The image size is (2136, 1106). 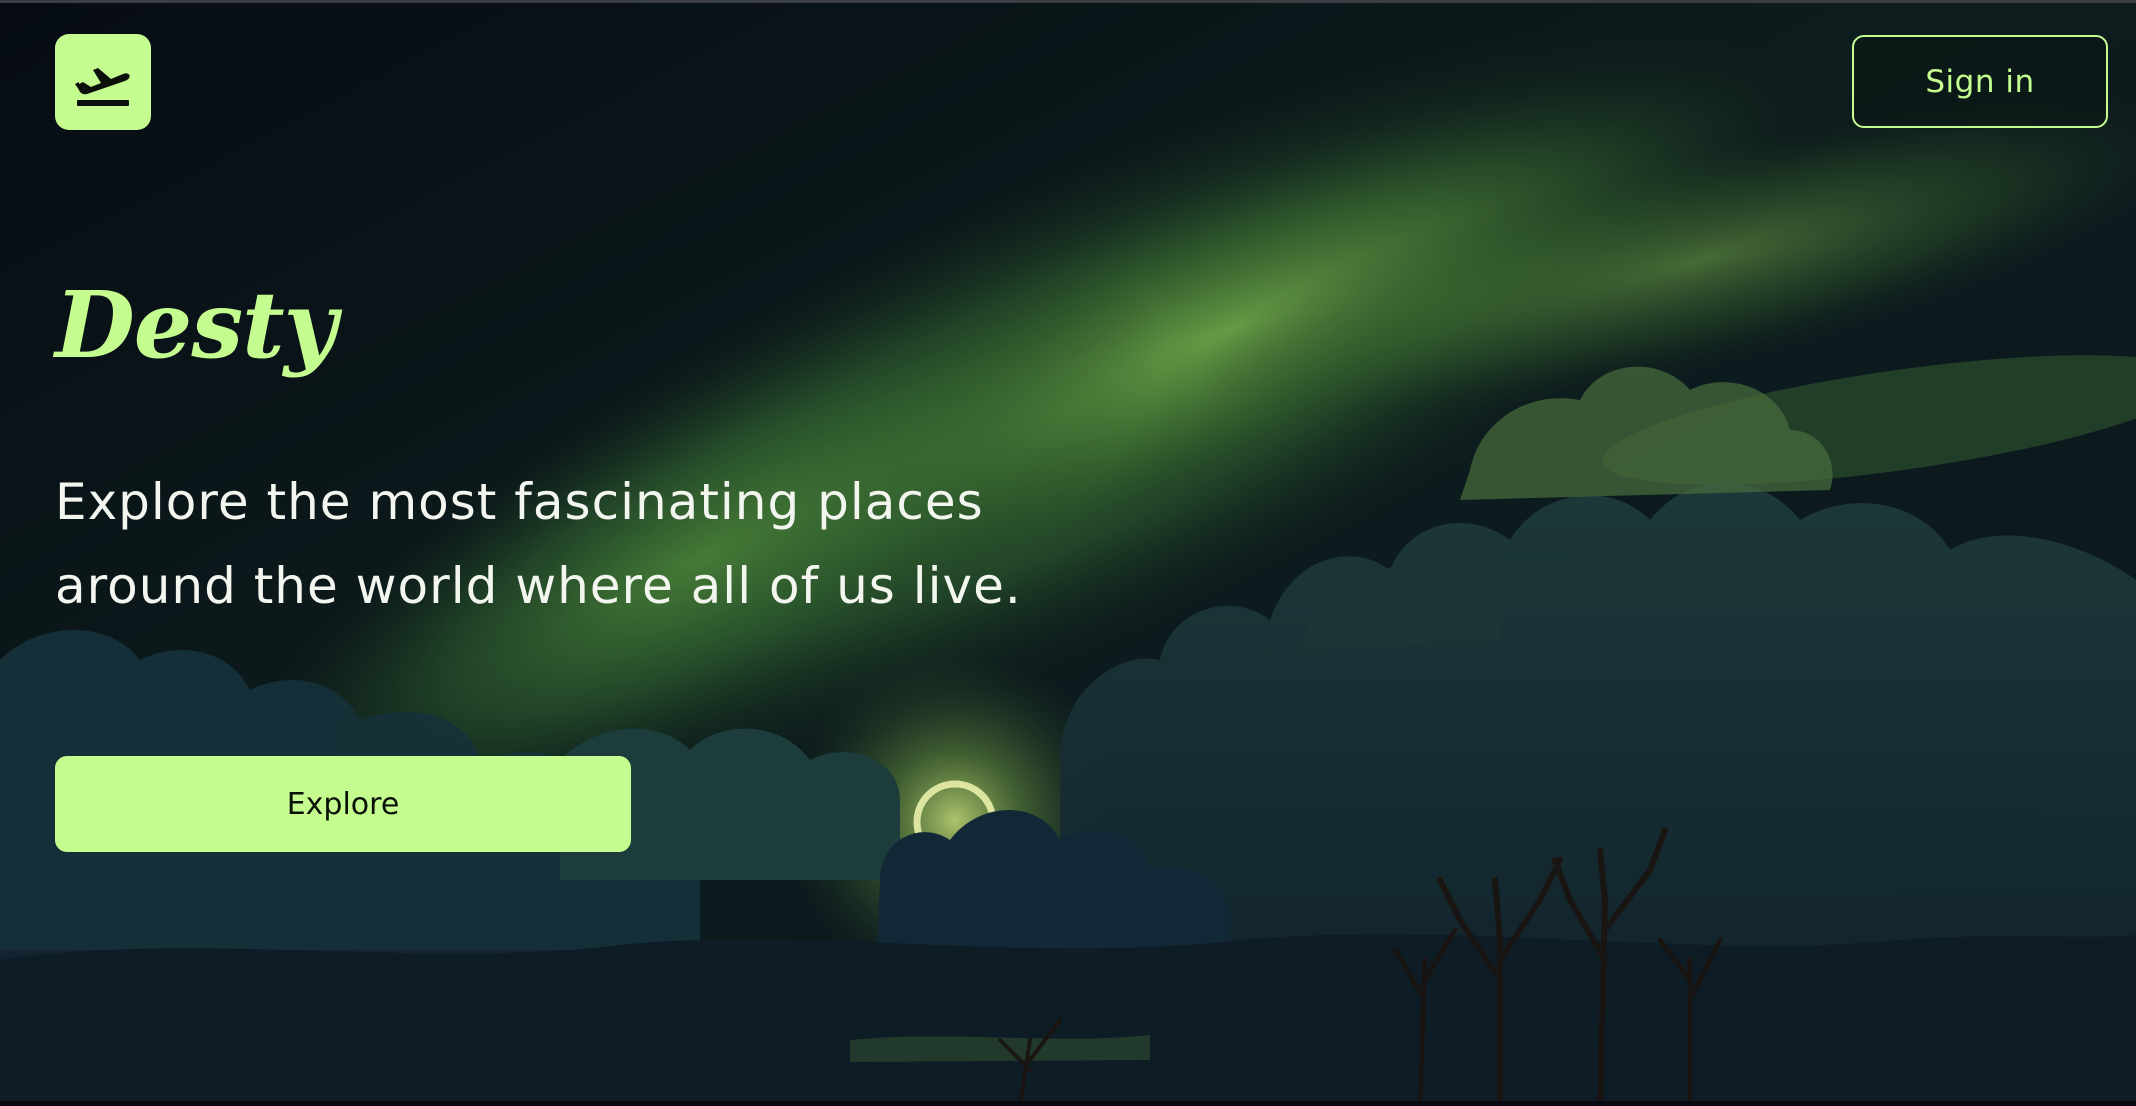 I want to click on window-top-border, so click(x=1068, y=1).